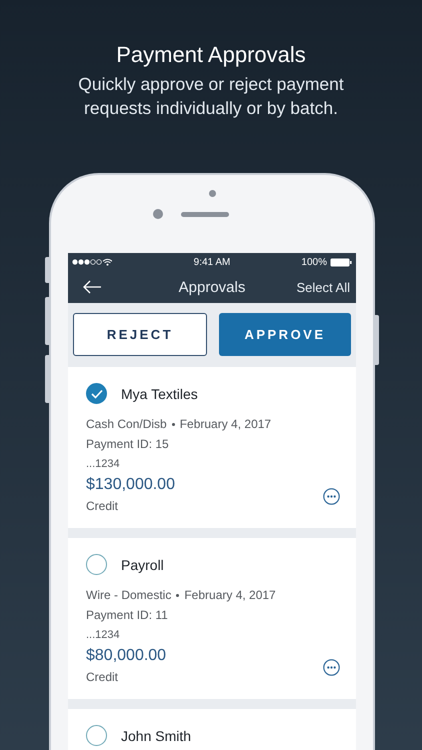 The height and width of the screenshot is (750, 422). Describe the element at coordinates (126, 424) in the screenshot. I see `payment-type: Cash Con/Disb` at that location.